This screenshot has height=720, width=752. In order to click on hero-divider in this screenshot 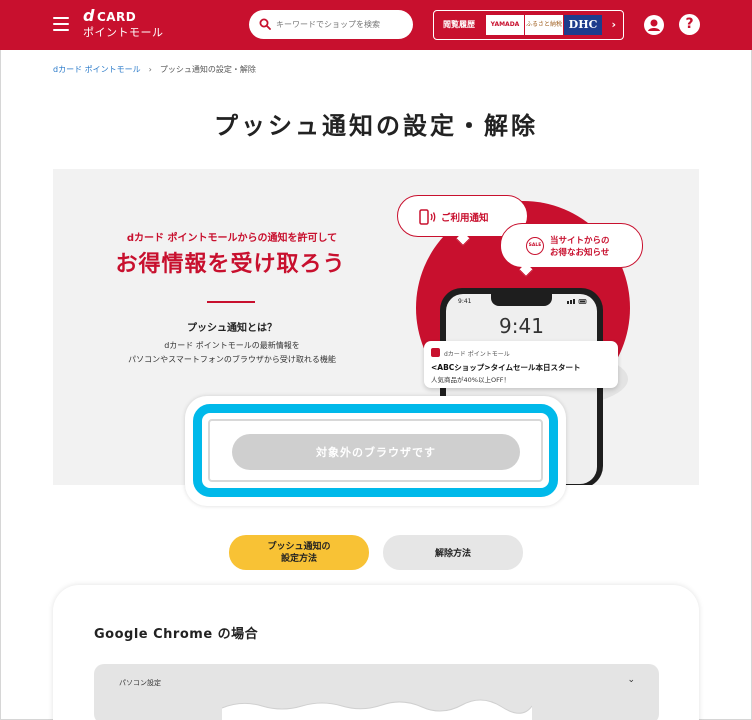, I will do `click(231, 302)`.